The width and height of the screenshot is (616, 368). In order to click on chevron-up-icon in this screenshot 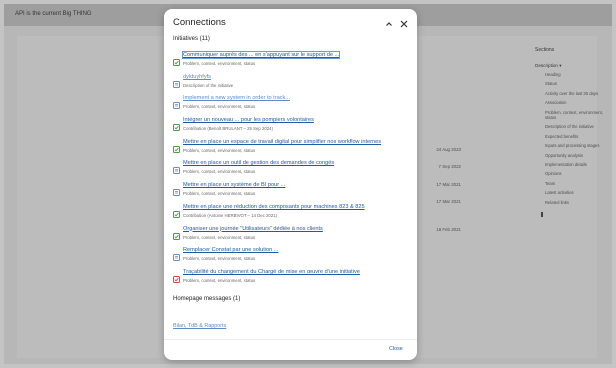, I will do `click(389, 23)`.